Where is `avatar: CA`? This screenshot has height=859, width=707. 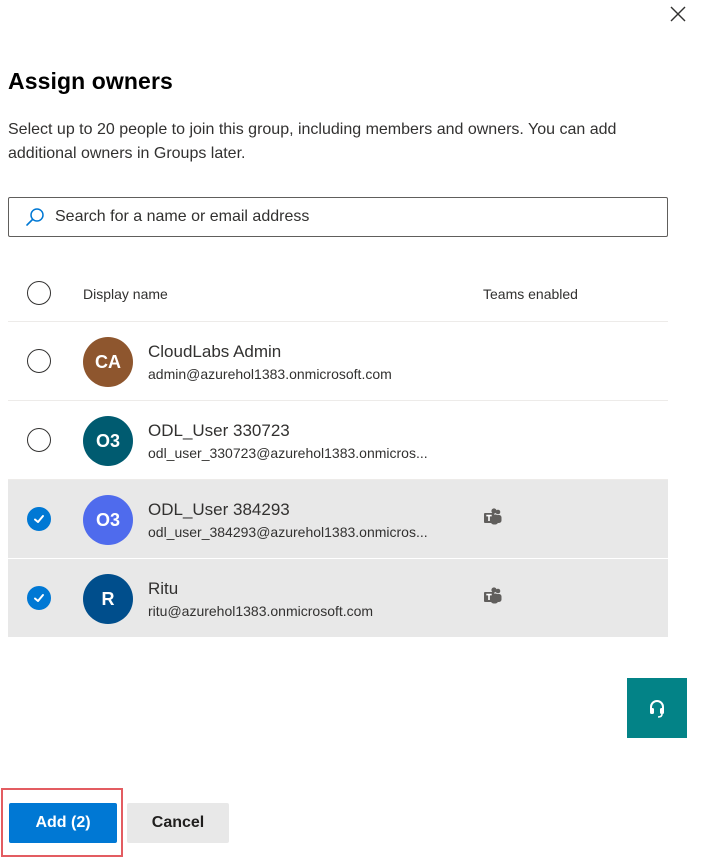 avatar: CA is located at coordinates (108, 362).